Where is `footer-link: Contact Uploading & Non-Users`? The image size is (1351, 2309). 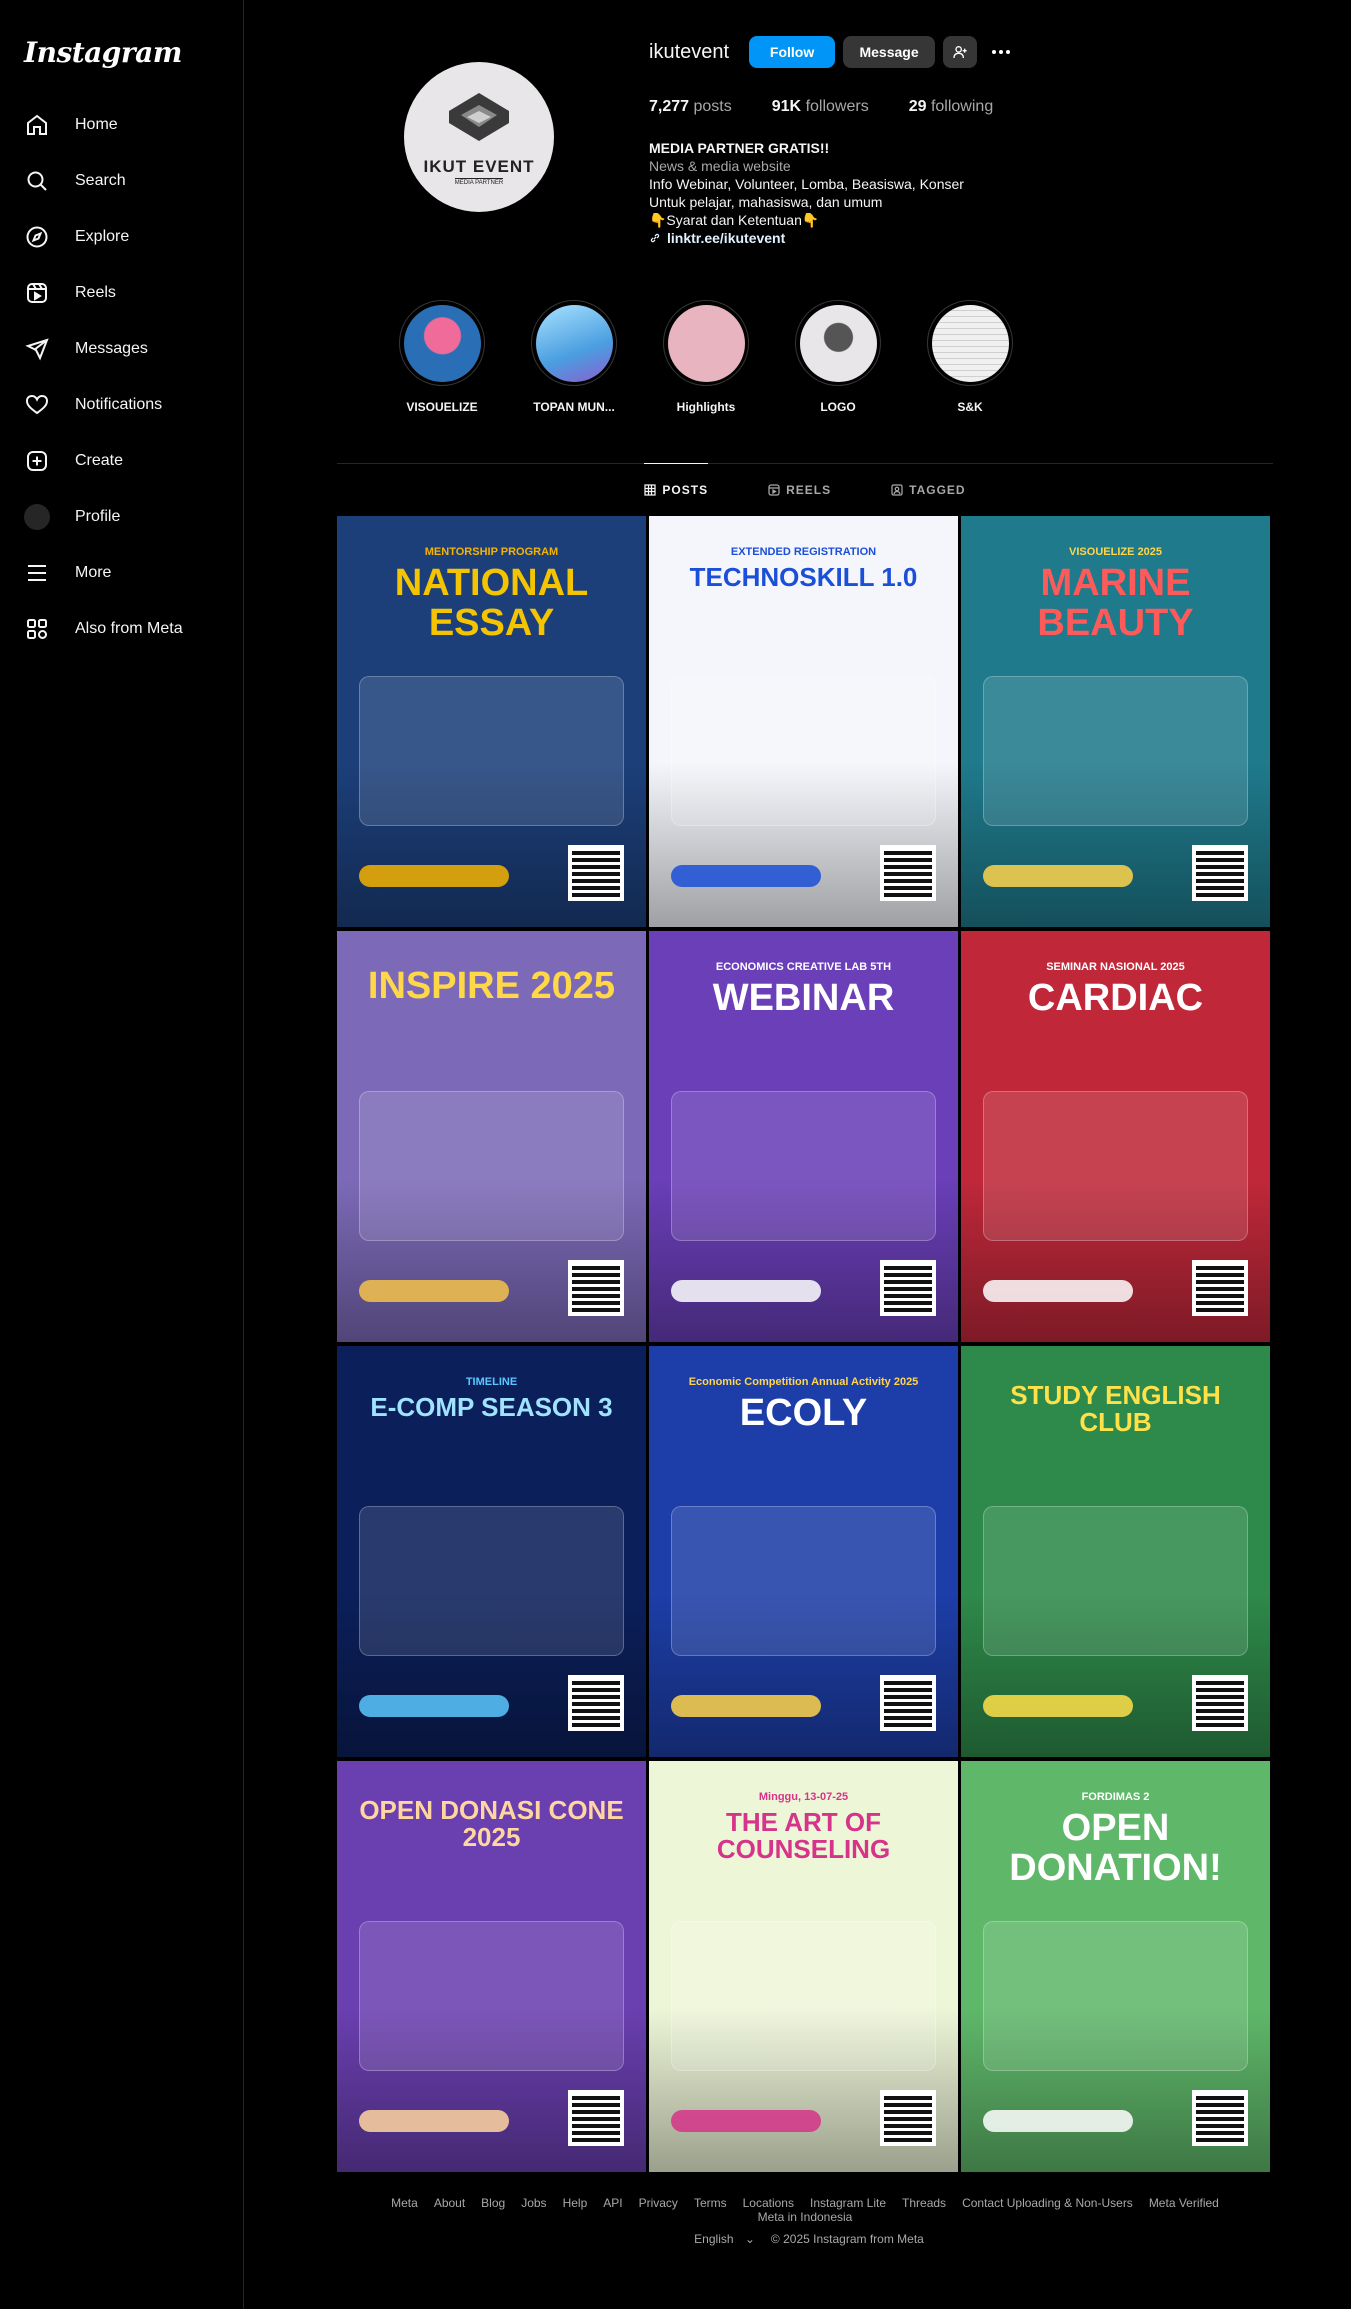
footer-link: Contact Uploading & Non-Users is located at coordinates (1047, 2203).